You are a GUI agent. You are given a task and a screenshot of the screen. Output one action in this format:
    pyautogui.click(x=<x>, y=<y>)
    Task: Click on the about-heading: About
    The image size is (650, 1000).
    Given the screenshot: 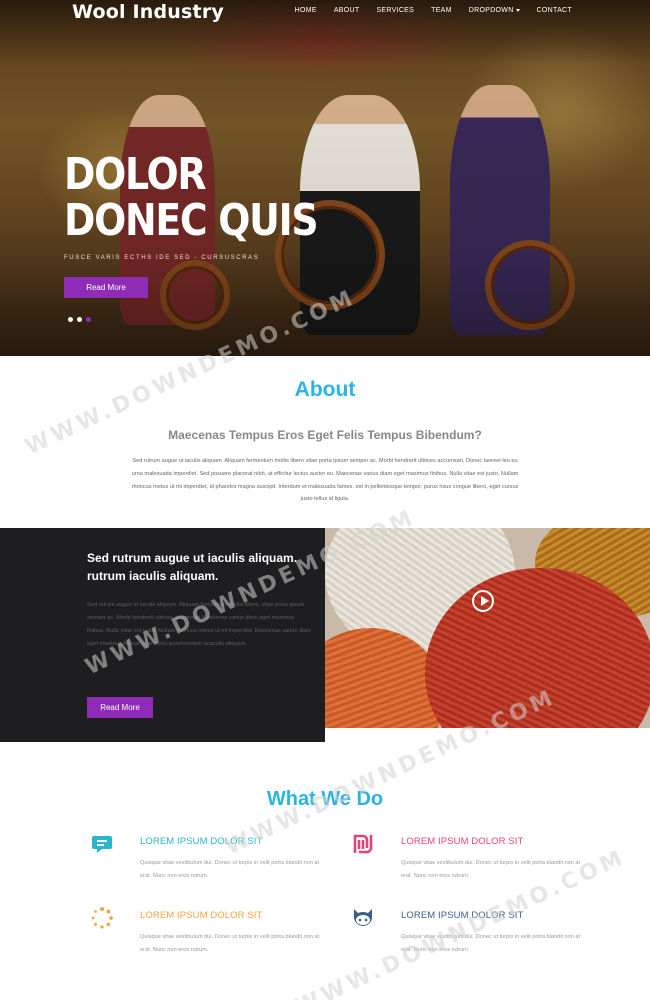 What is the action you would take?
    pyautogui.click(x=325, y=389)
    